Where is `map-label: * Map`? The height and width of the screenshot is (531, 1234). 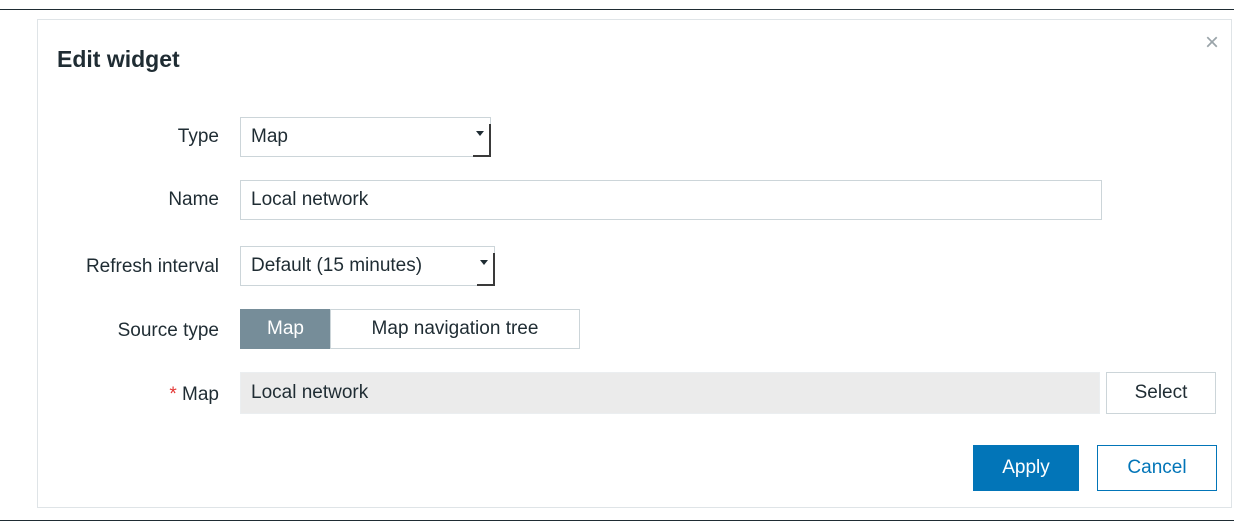
map-label: * Map is located at coordinates (128, 395).